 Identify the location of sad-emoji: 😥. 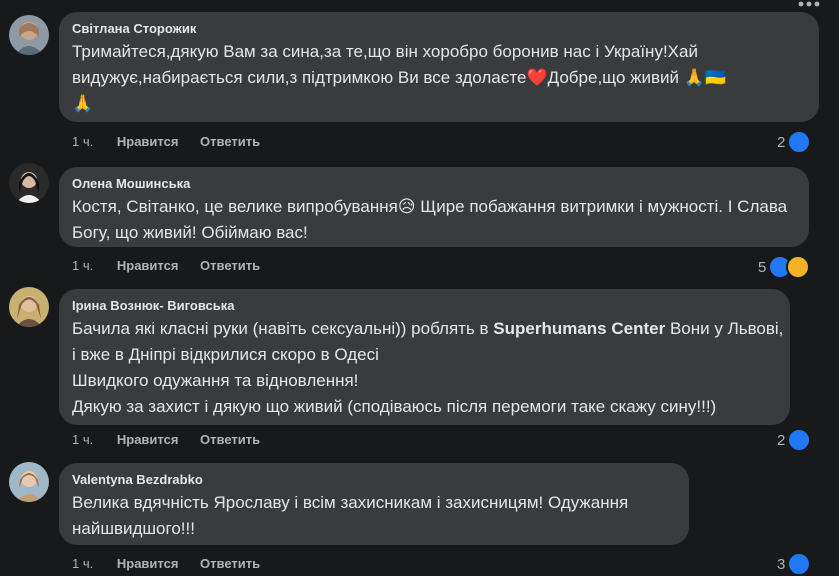
(406, 207).